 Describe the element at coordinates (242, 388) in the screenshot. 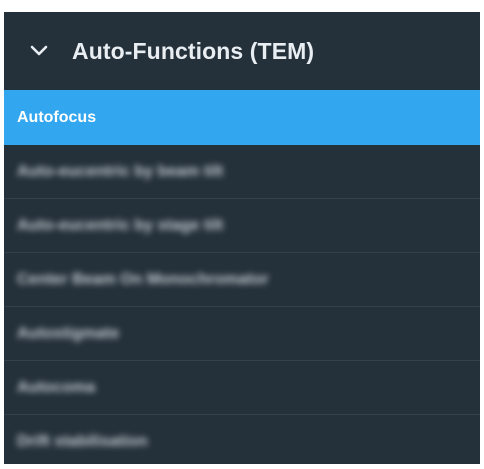

I see `list-item: Autocoma` at that location.